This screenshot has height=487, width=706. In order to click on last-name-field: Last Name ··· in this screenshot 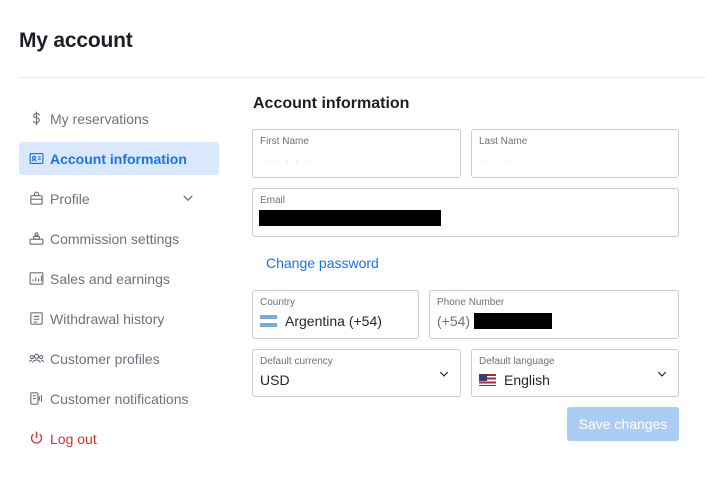, I will do `click(575, 153)`.